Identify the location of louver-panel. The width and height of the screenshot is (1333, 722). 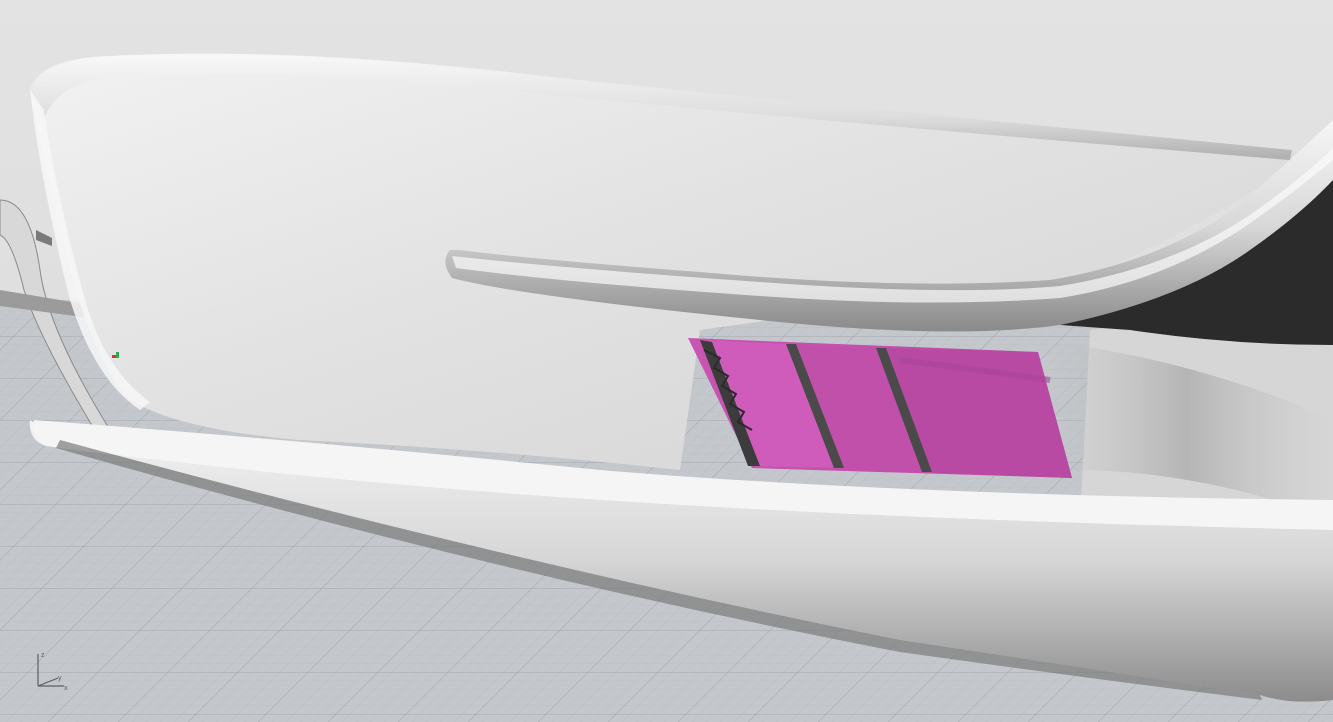
(880, 408).